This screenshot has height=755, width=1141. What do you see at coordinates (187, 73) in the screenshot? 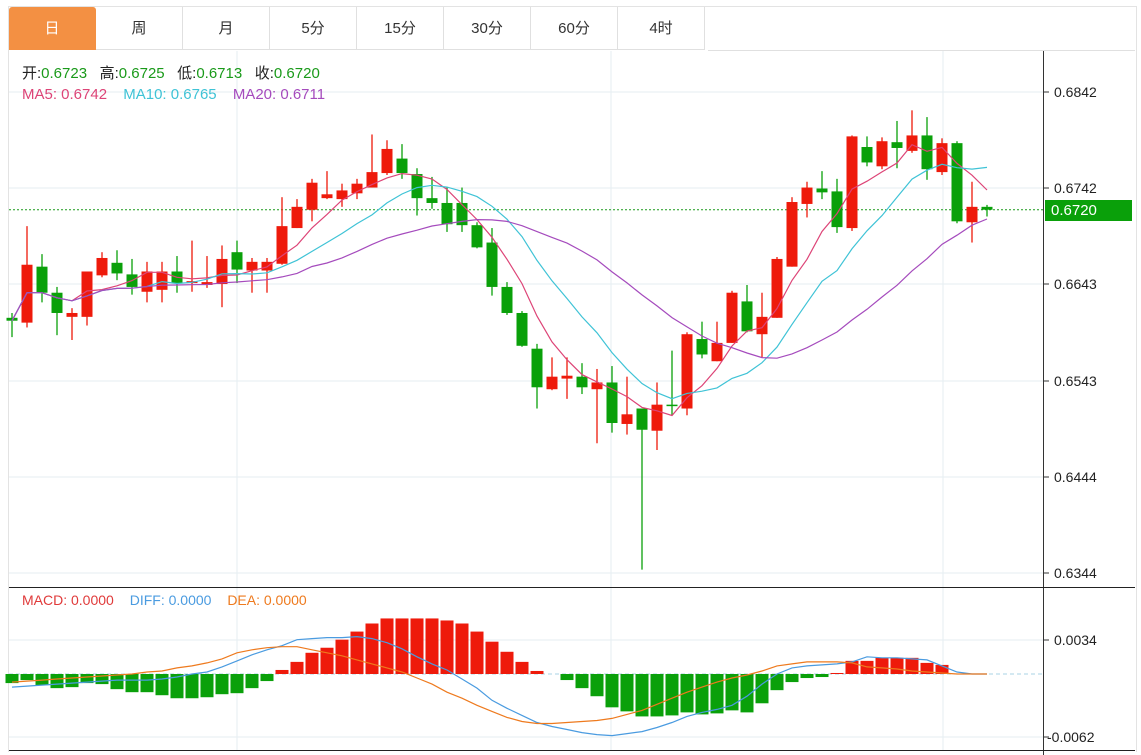
I see `low-label: 低:` at bounding box center [187, 73].